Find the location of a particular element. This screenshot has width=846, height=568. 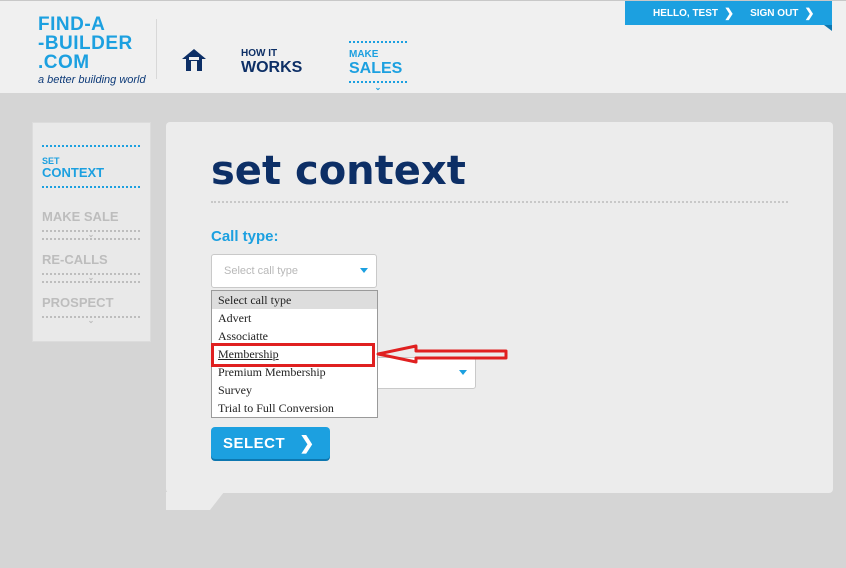

sidebar-item-set-context: SET CONTEXT is located at coordinates (91, 166).